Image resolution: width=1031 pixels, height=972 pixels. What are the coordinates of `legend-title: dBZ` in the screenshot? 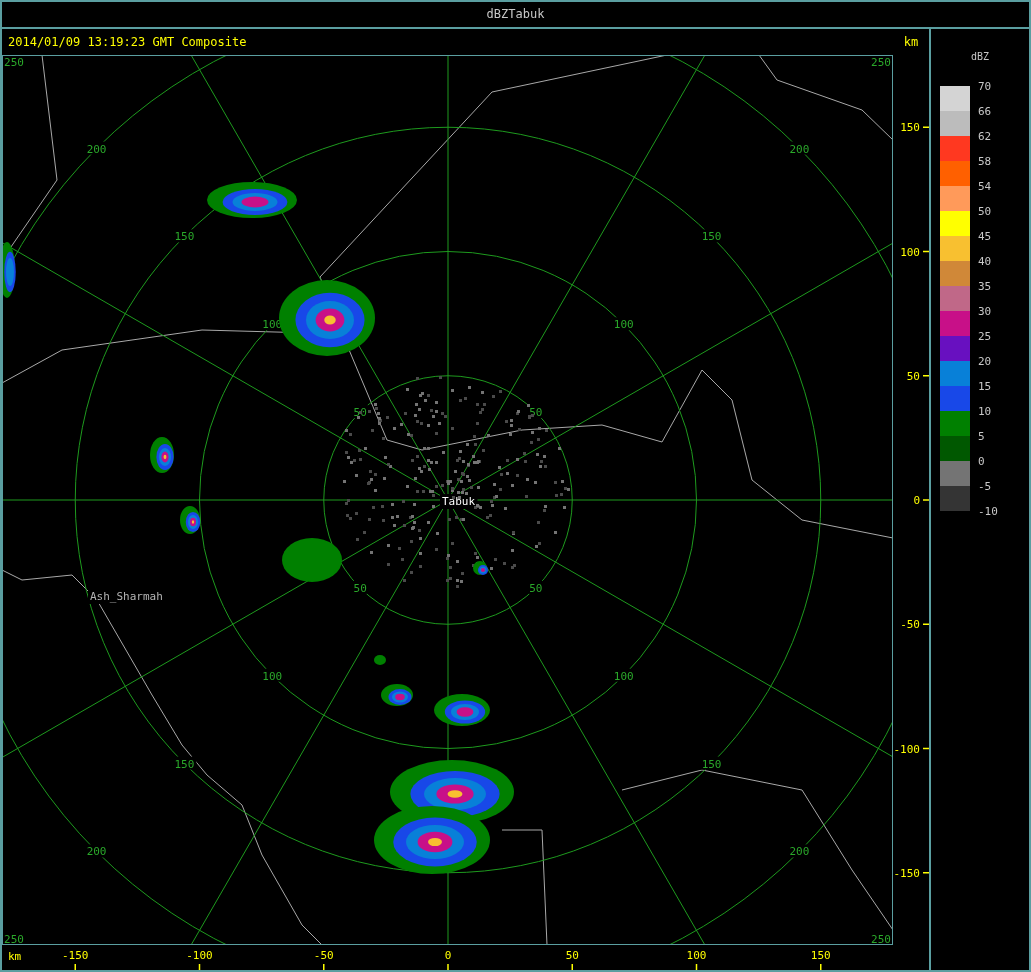 It's located at (980, 57).